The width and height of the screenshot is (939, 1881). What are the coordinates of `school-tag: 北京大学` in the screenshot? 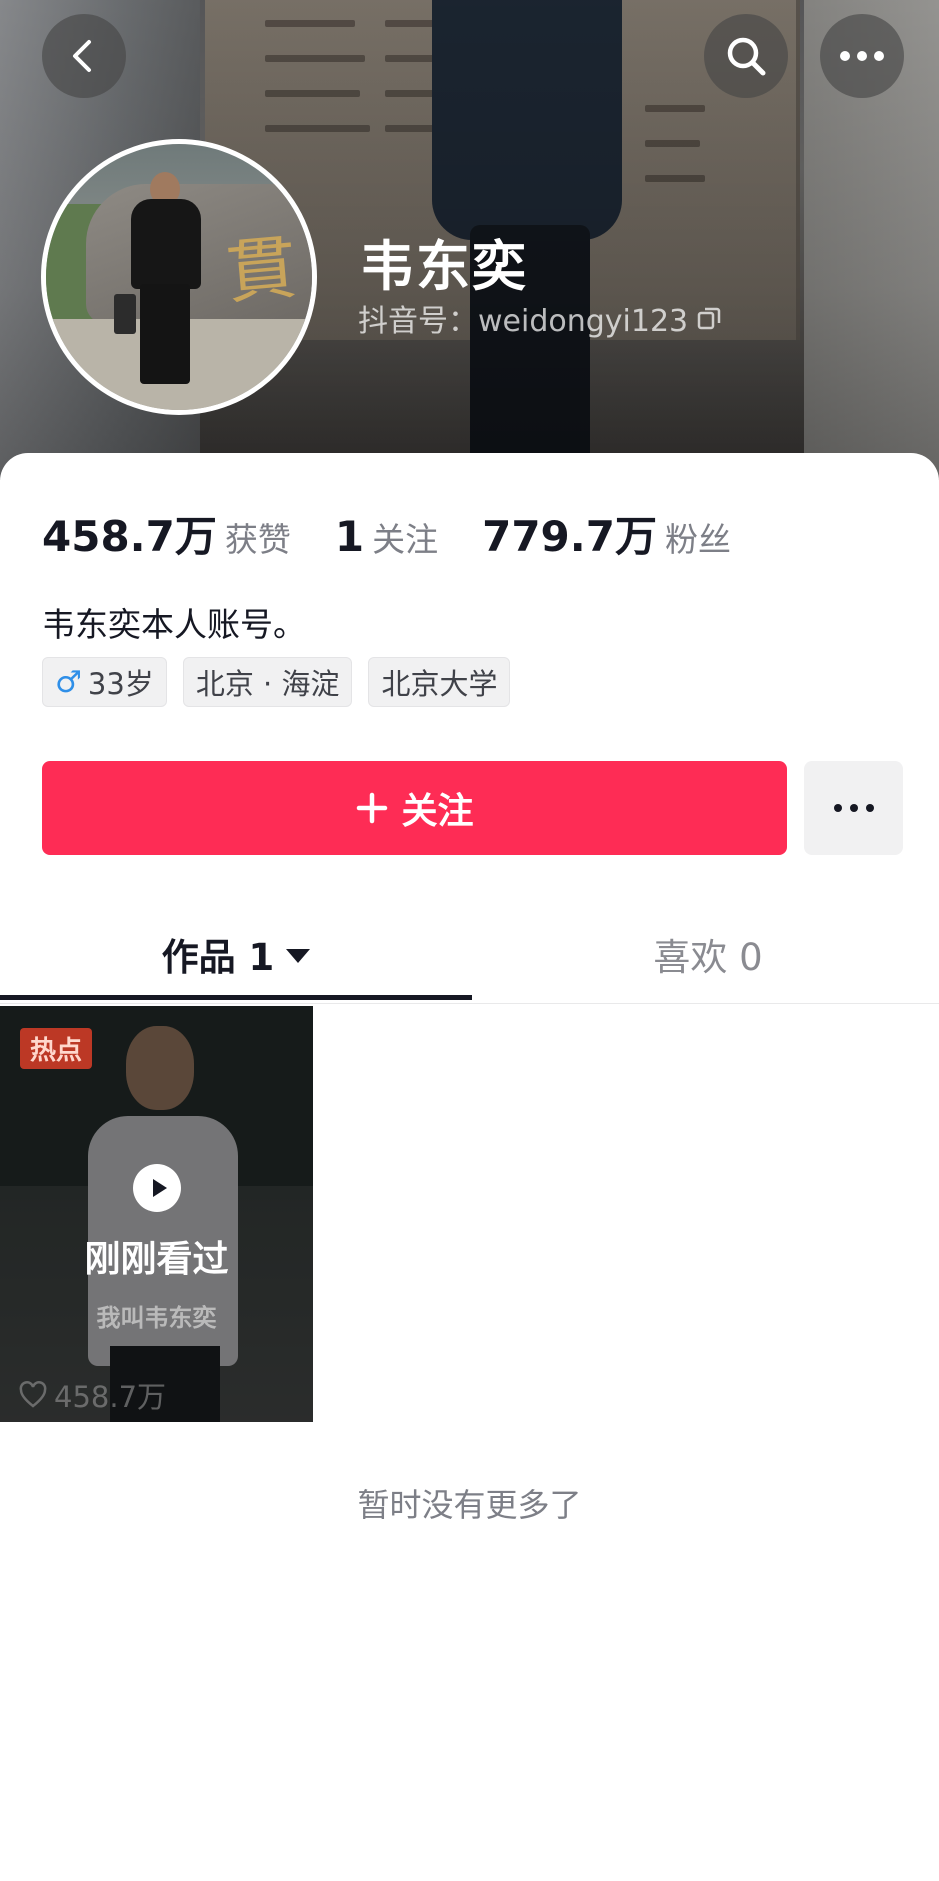 It's located at (439, 682).